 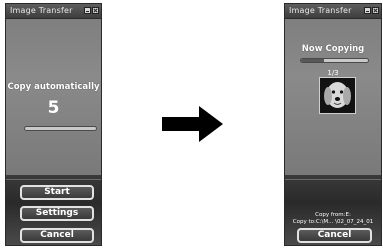 I want to click on image-counter: 1/3, so click(x=333, y=73).